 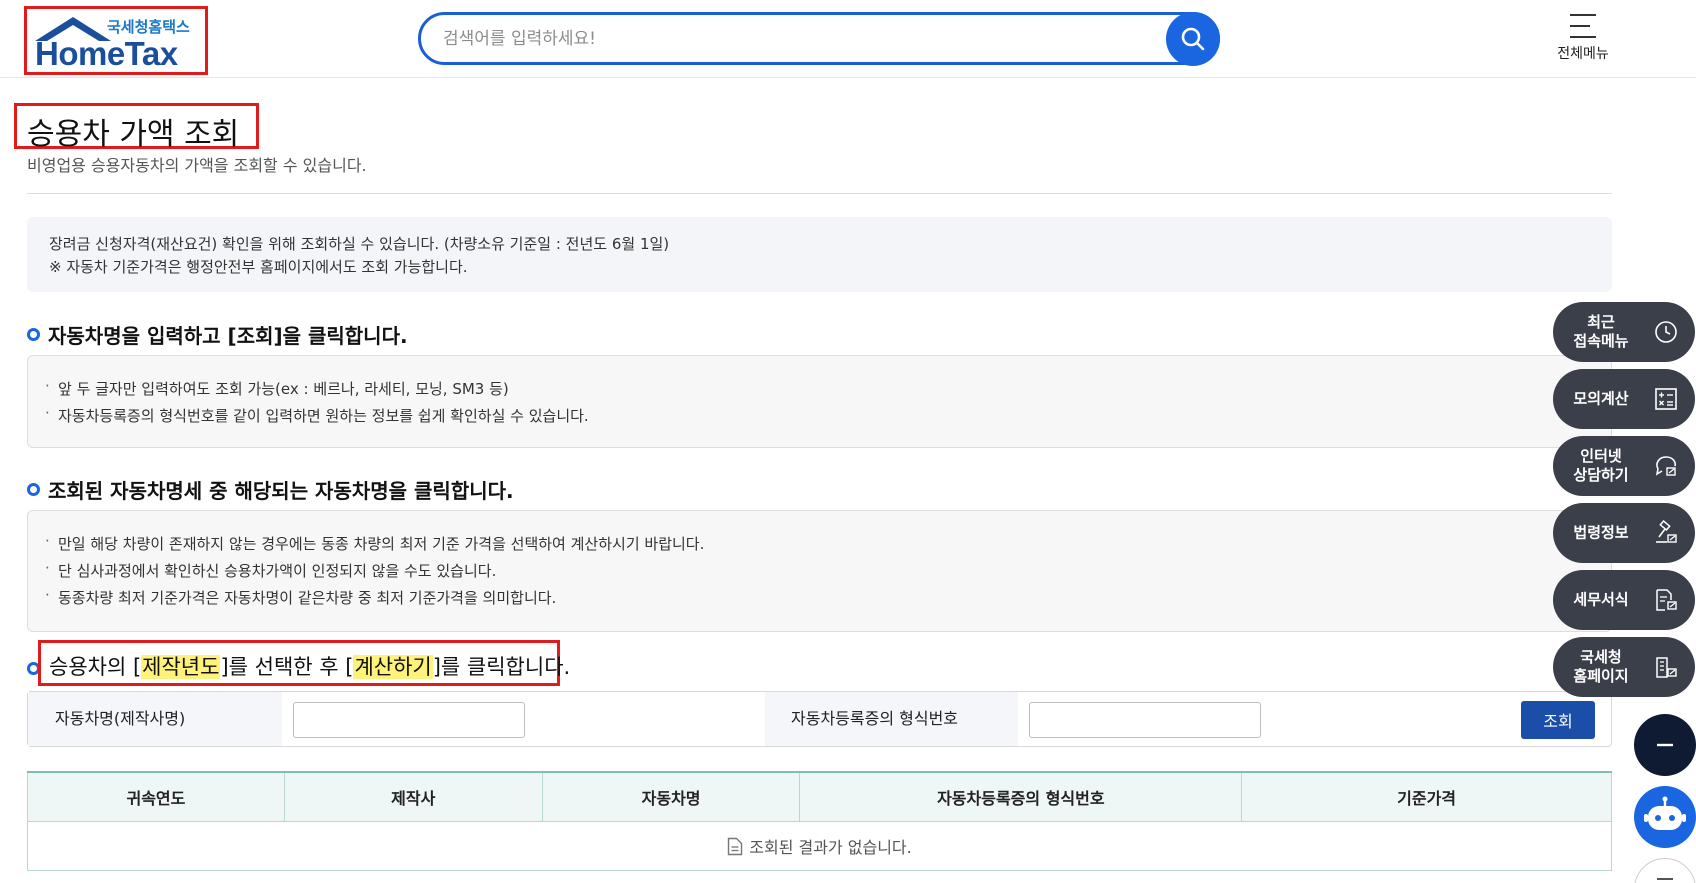 I want to click on title-divider, so click(x=819, y=193).